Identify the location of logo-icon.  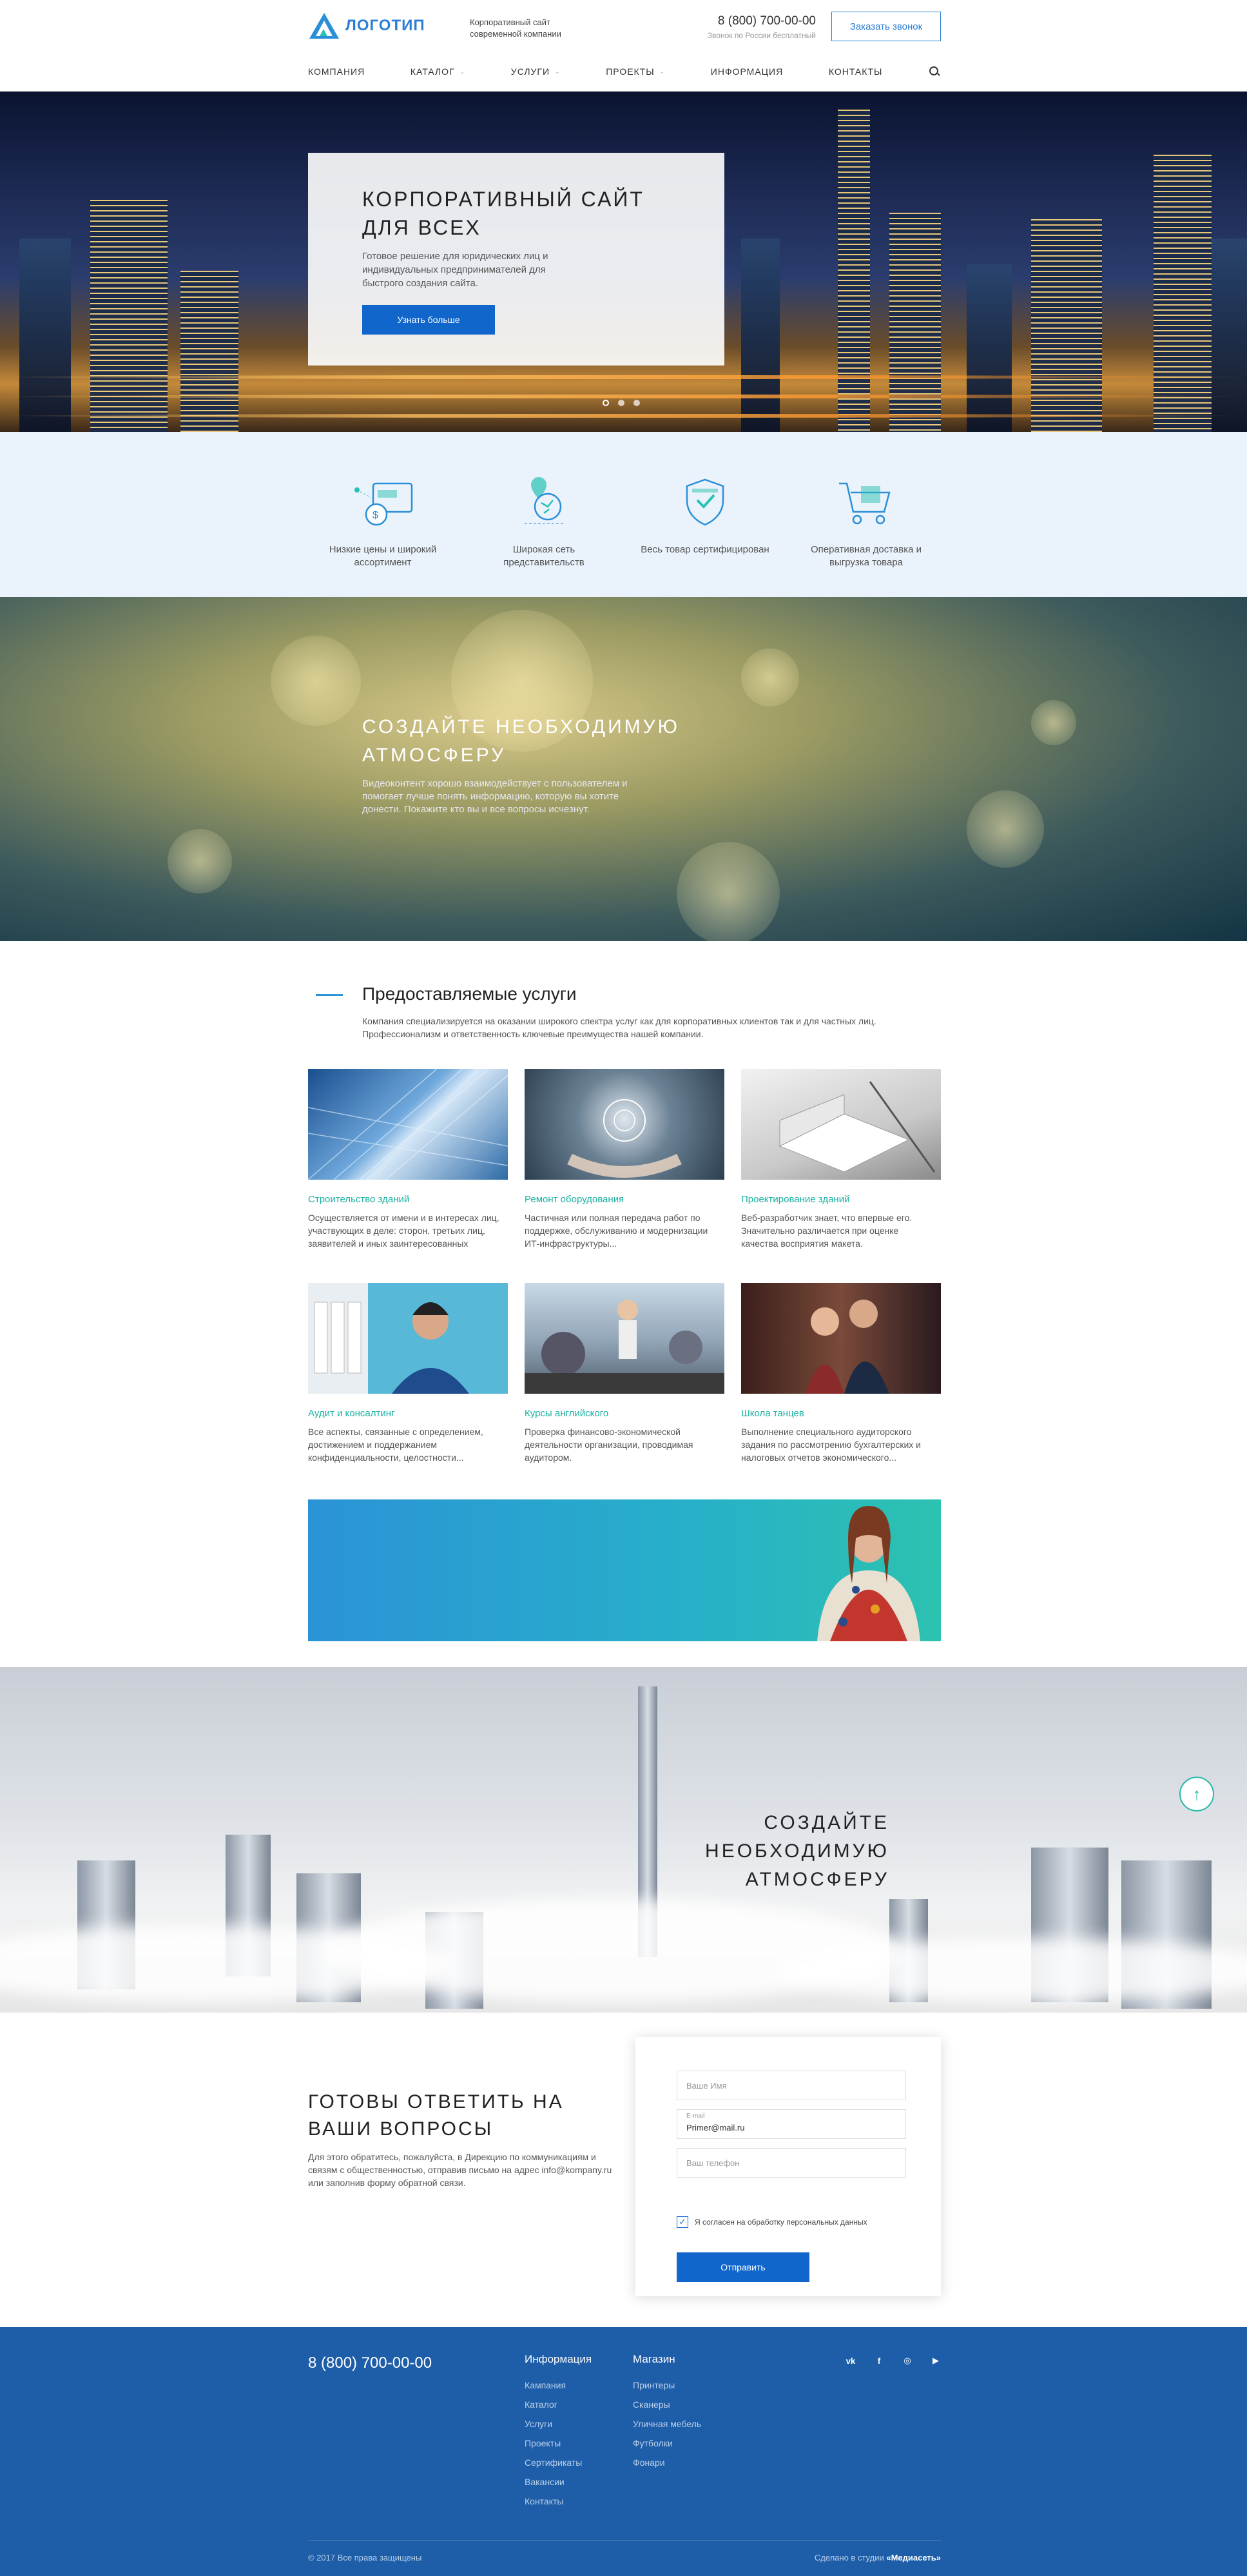
(324, 26).